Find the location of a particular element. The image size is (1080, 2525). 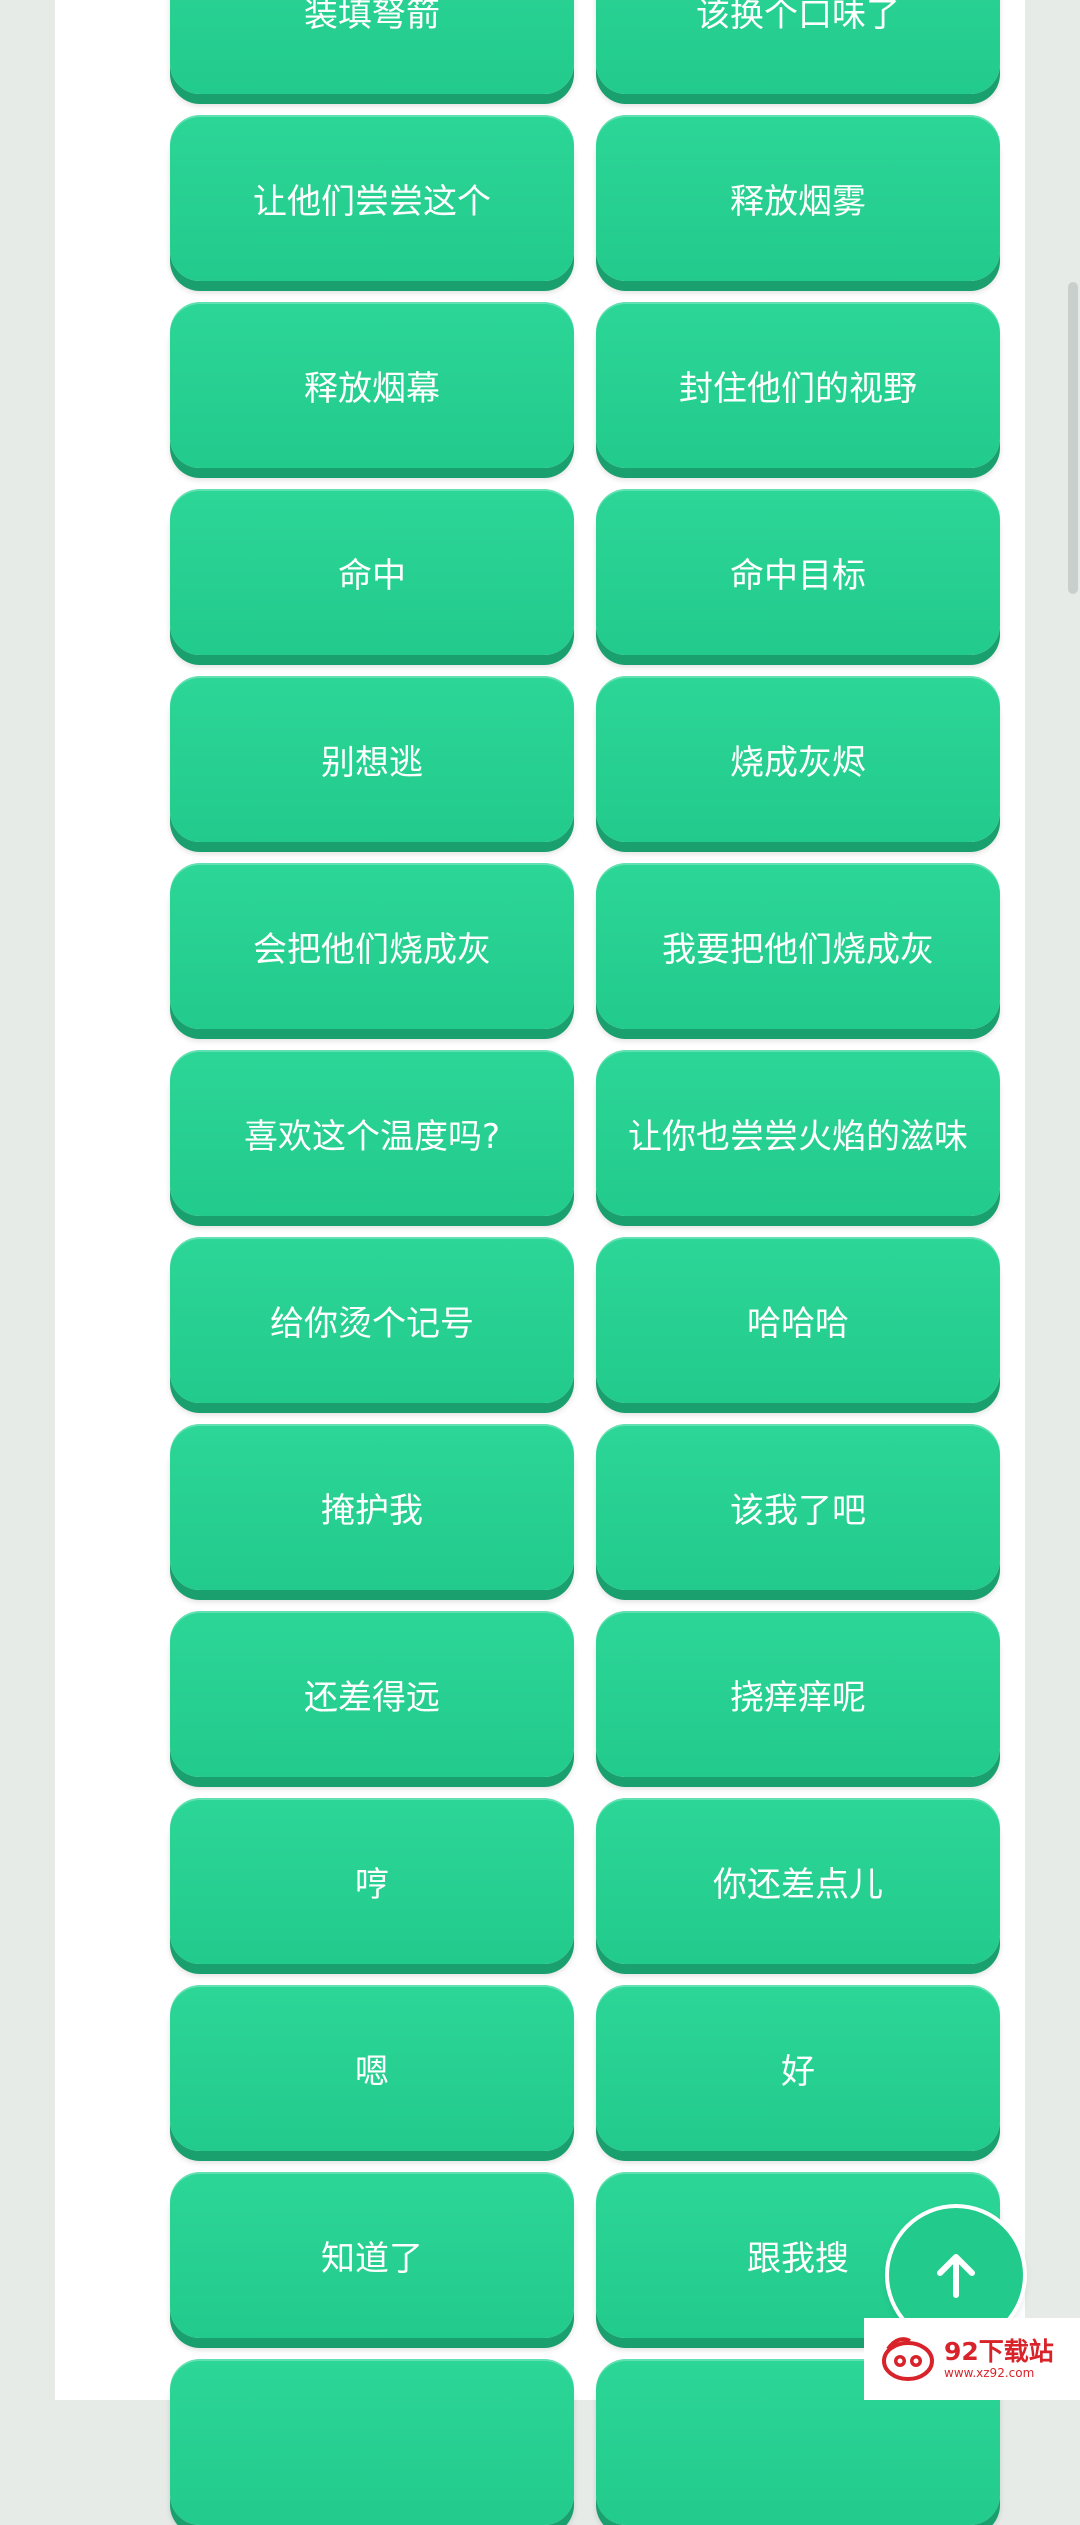

voice-line-button: 还差得远 is located at coordinates (372, 1694).